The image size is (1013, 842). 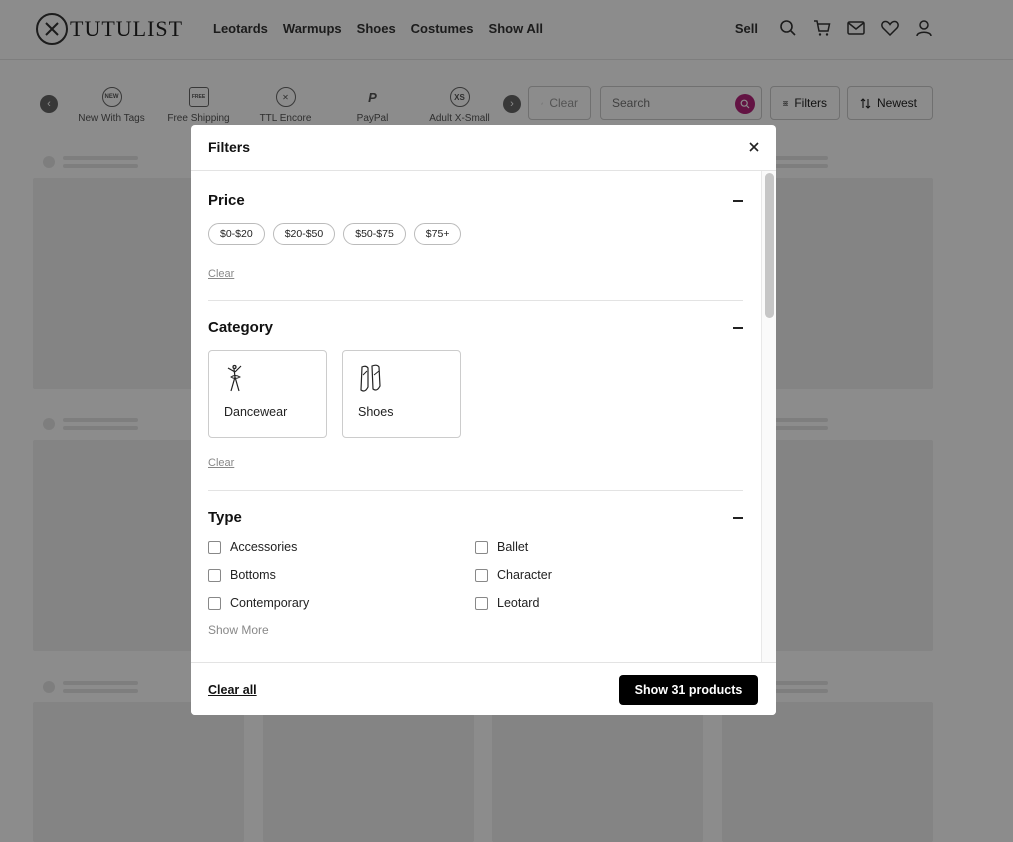 What do you see at coordinates (225, 517) in the screenshot?
I see `type-title: Type` at bounding box center [225, 517].